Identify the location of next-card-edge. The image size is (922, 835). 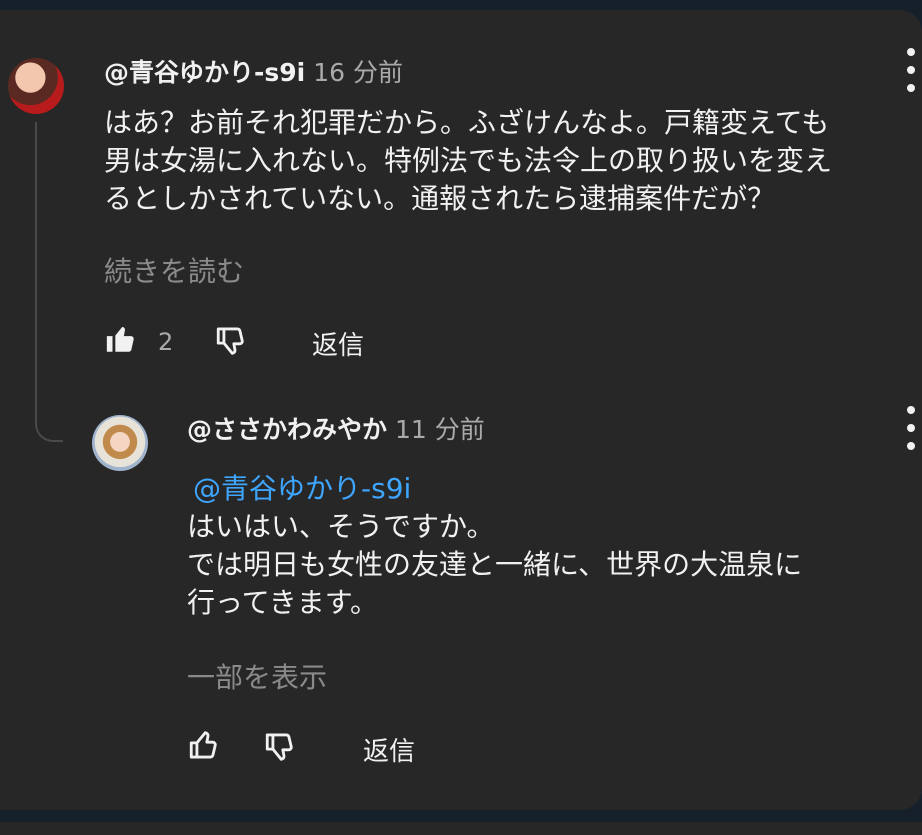
(461, 828).